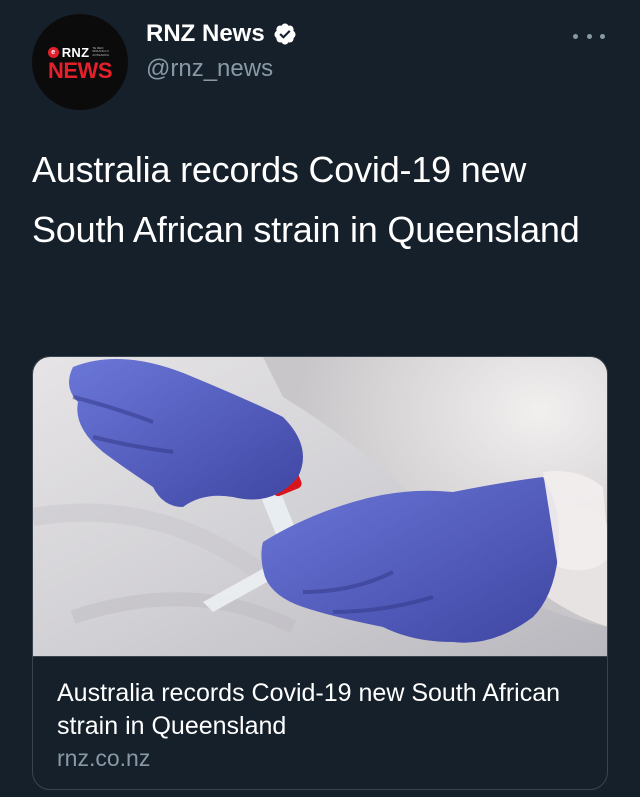  What do you see at coordinates (100, 51) in the screenshot?
I see `avatar-logo-small: TE REO IRIRANGI O AOTEAROA` at bounding box center [100, 51].